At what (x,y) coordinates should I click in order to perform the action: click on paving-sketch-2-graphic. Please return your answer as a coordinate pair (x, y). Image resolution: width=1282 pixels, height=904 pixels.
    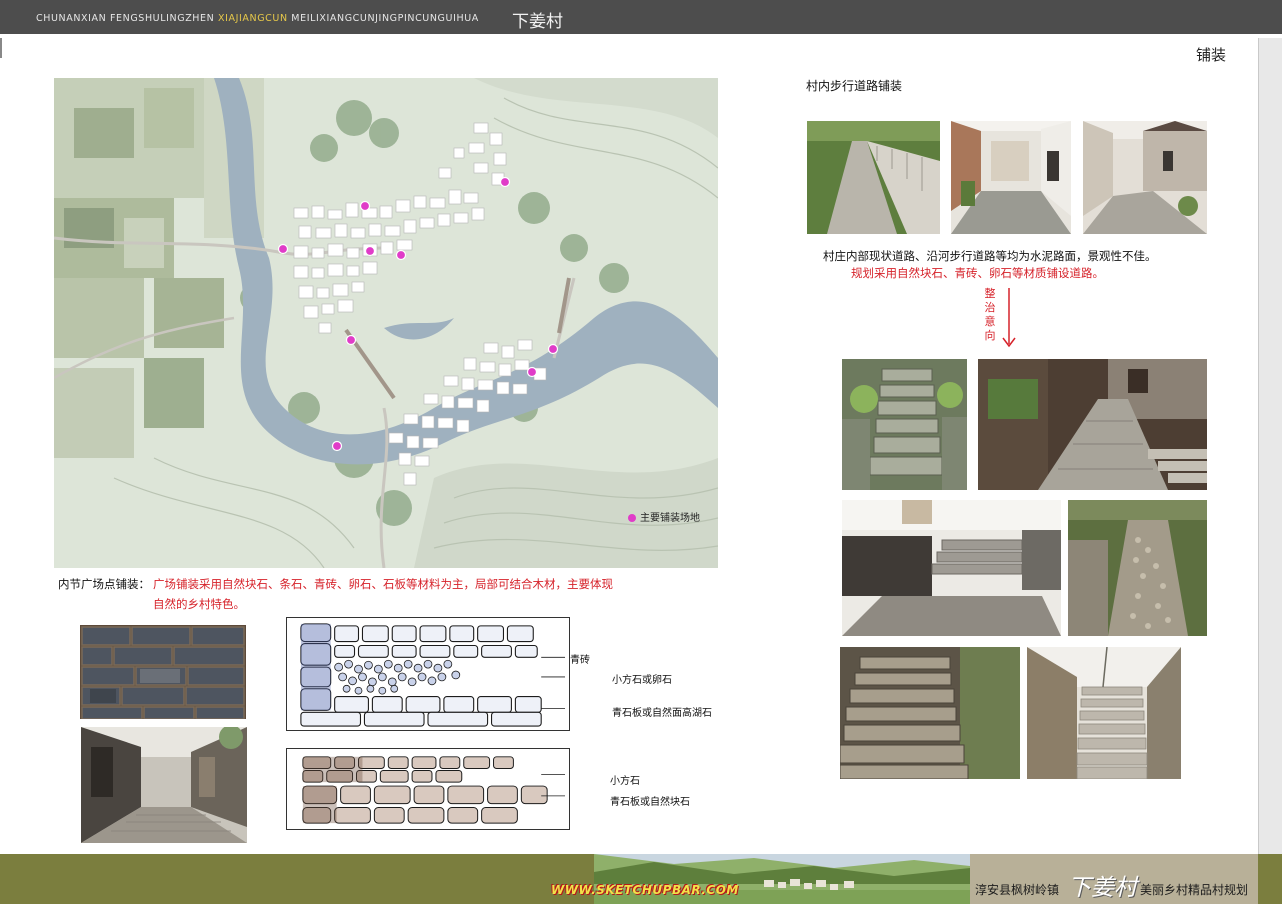
    Looking at the image, I should click on (428, 789).